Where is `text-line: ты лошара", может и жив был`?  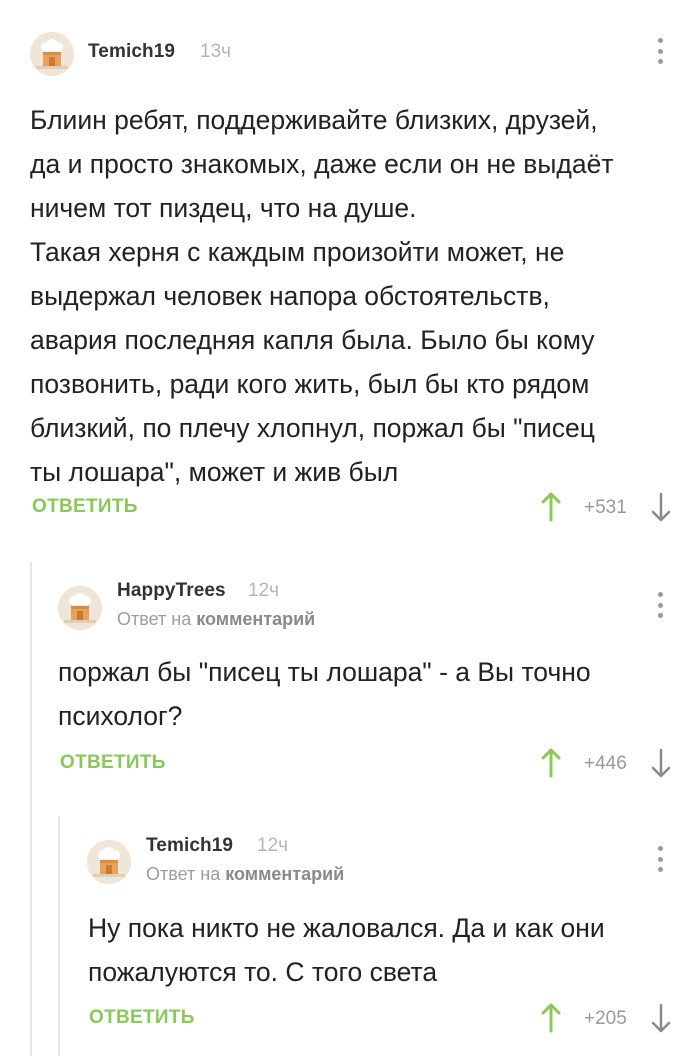 text-line: ты лошара", может и жив был is located at coordinates (214, 472).